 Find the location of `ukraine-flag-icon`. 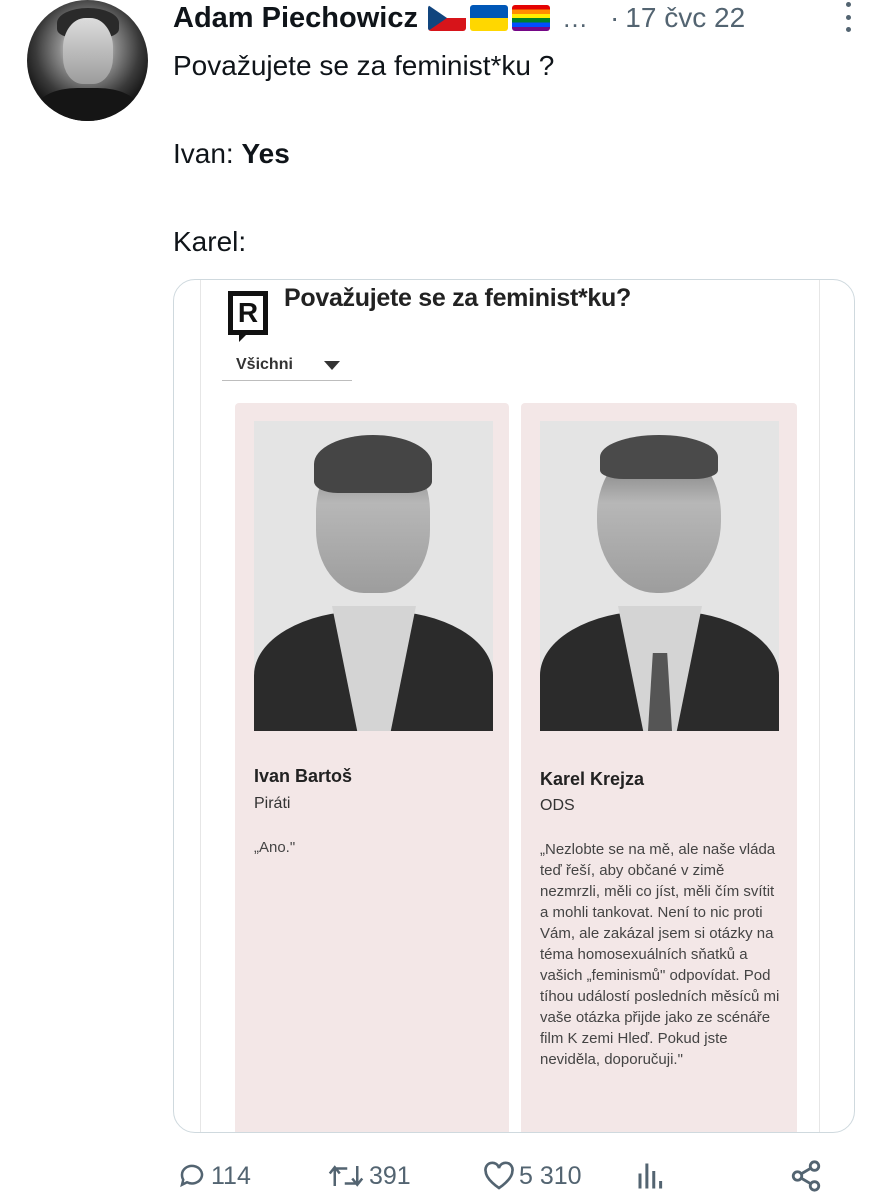

ukraine-flag-icon is located at coordinates (488, 18).